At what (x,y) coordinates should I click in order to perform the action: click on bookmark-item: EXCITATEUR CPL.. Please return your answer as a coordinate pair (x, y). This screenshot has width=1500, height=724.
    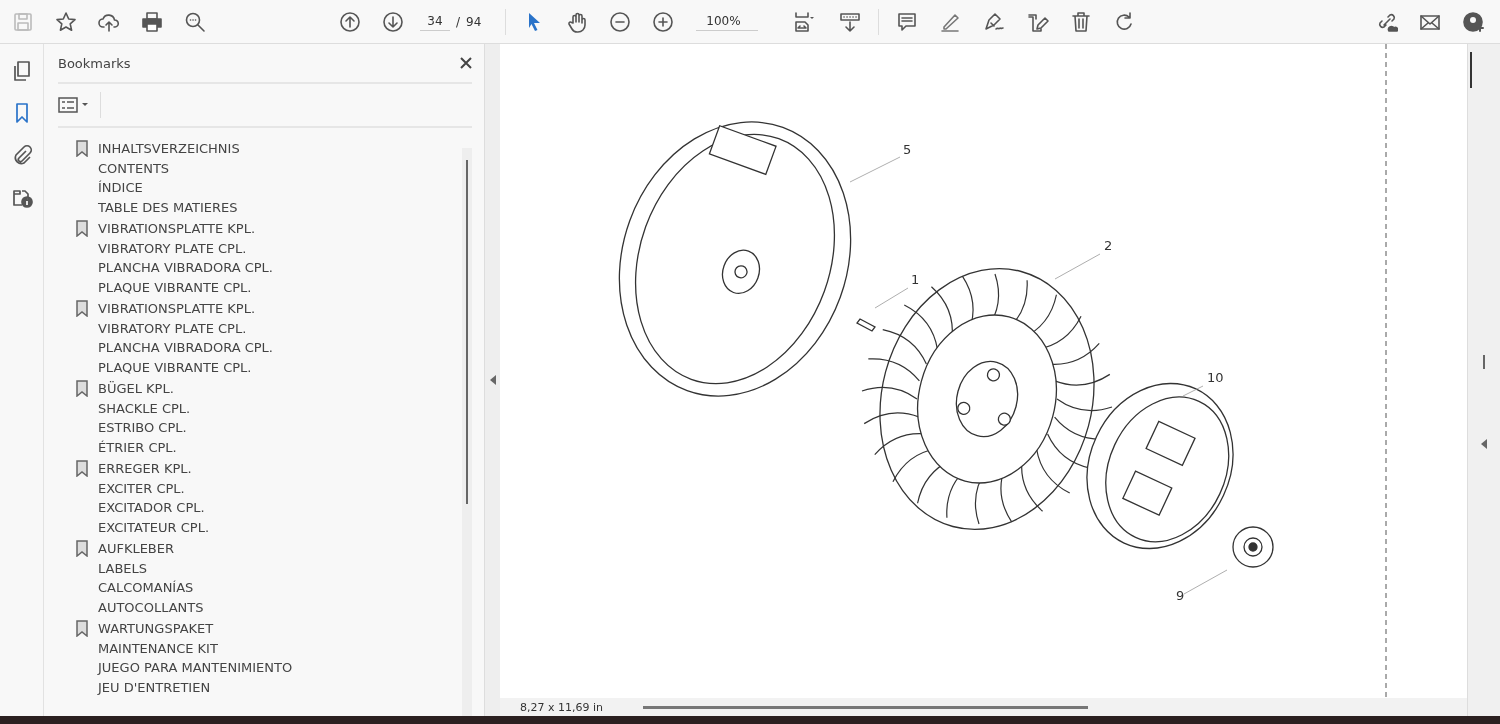
    Looking at the image, I should click on (154, 527).